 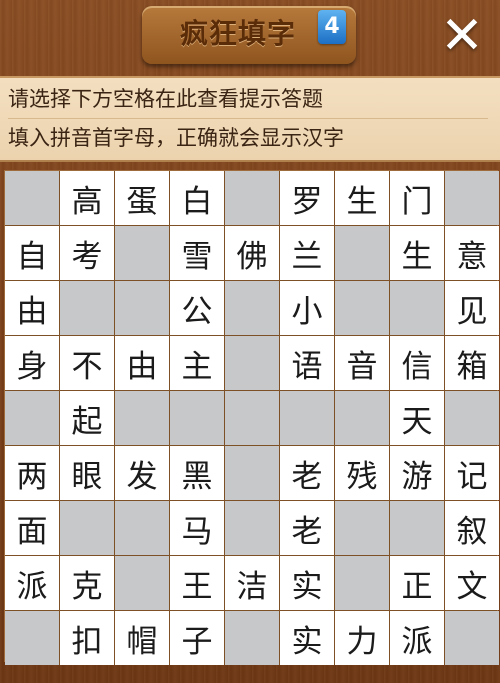 I want to click on hint-instruction-2: 填入拼音首字母，正确就会显示汉字, so click(x=248, y=137).